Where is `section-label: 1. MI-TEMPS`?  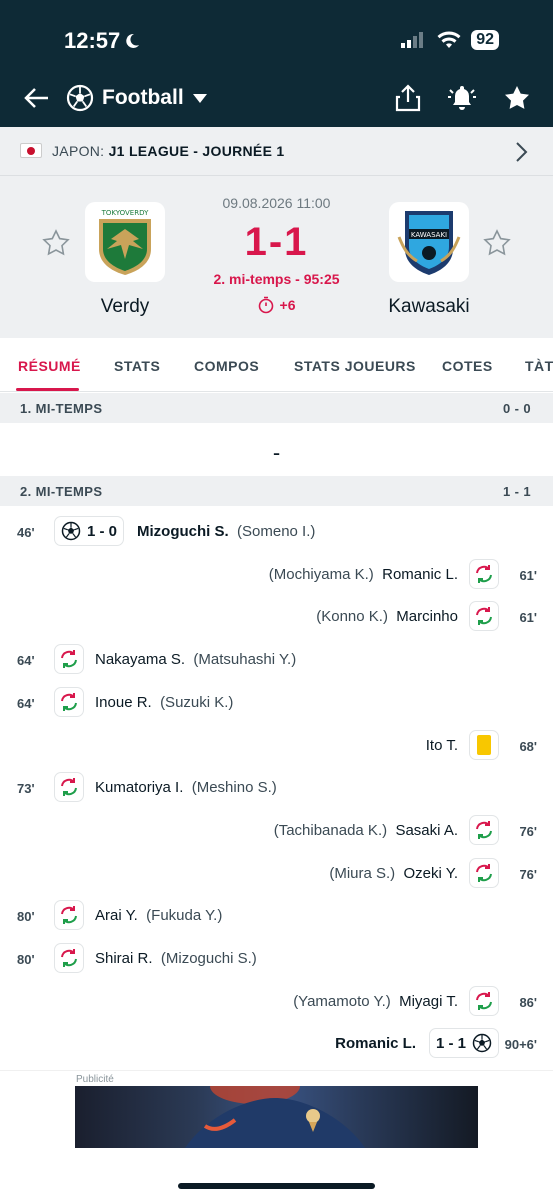
section-label: 1. MI-TEMPS is located at coordinates (61, 408).